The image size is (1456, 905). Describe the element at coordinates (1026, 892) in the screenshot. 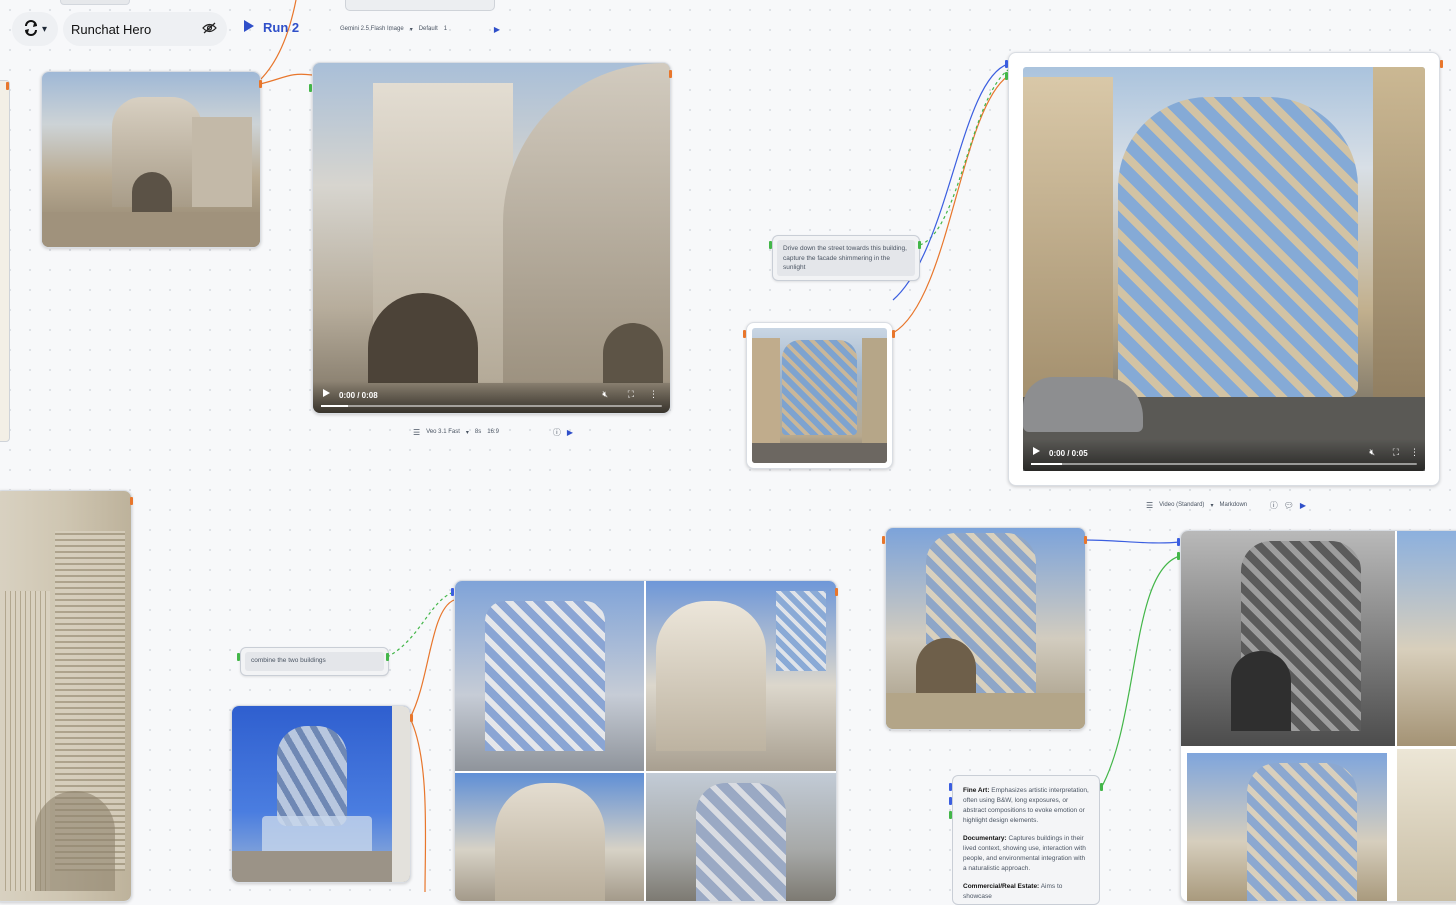

I see `markdown-item: Commercial/Real Estate: Aims to showcase` at that location.